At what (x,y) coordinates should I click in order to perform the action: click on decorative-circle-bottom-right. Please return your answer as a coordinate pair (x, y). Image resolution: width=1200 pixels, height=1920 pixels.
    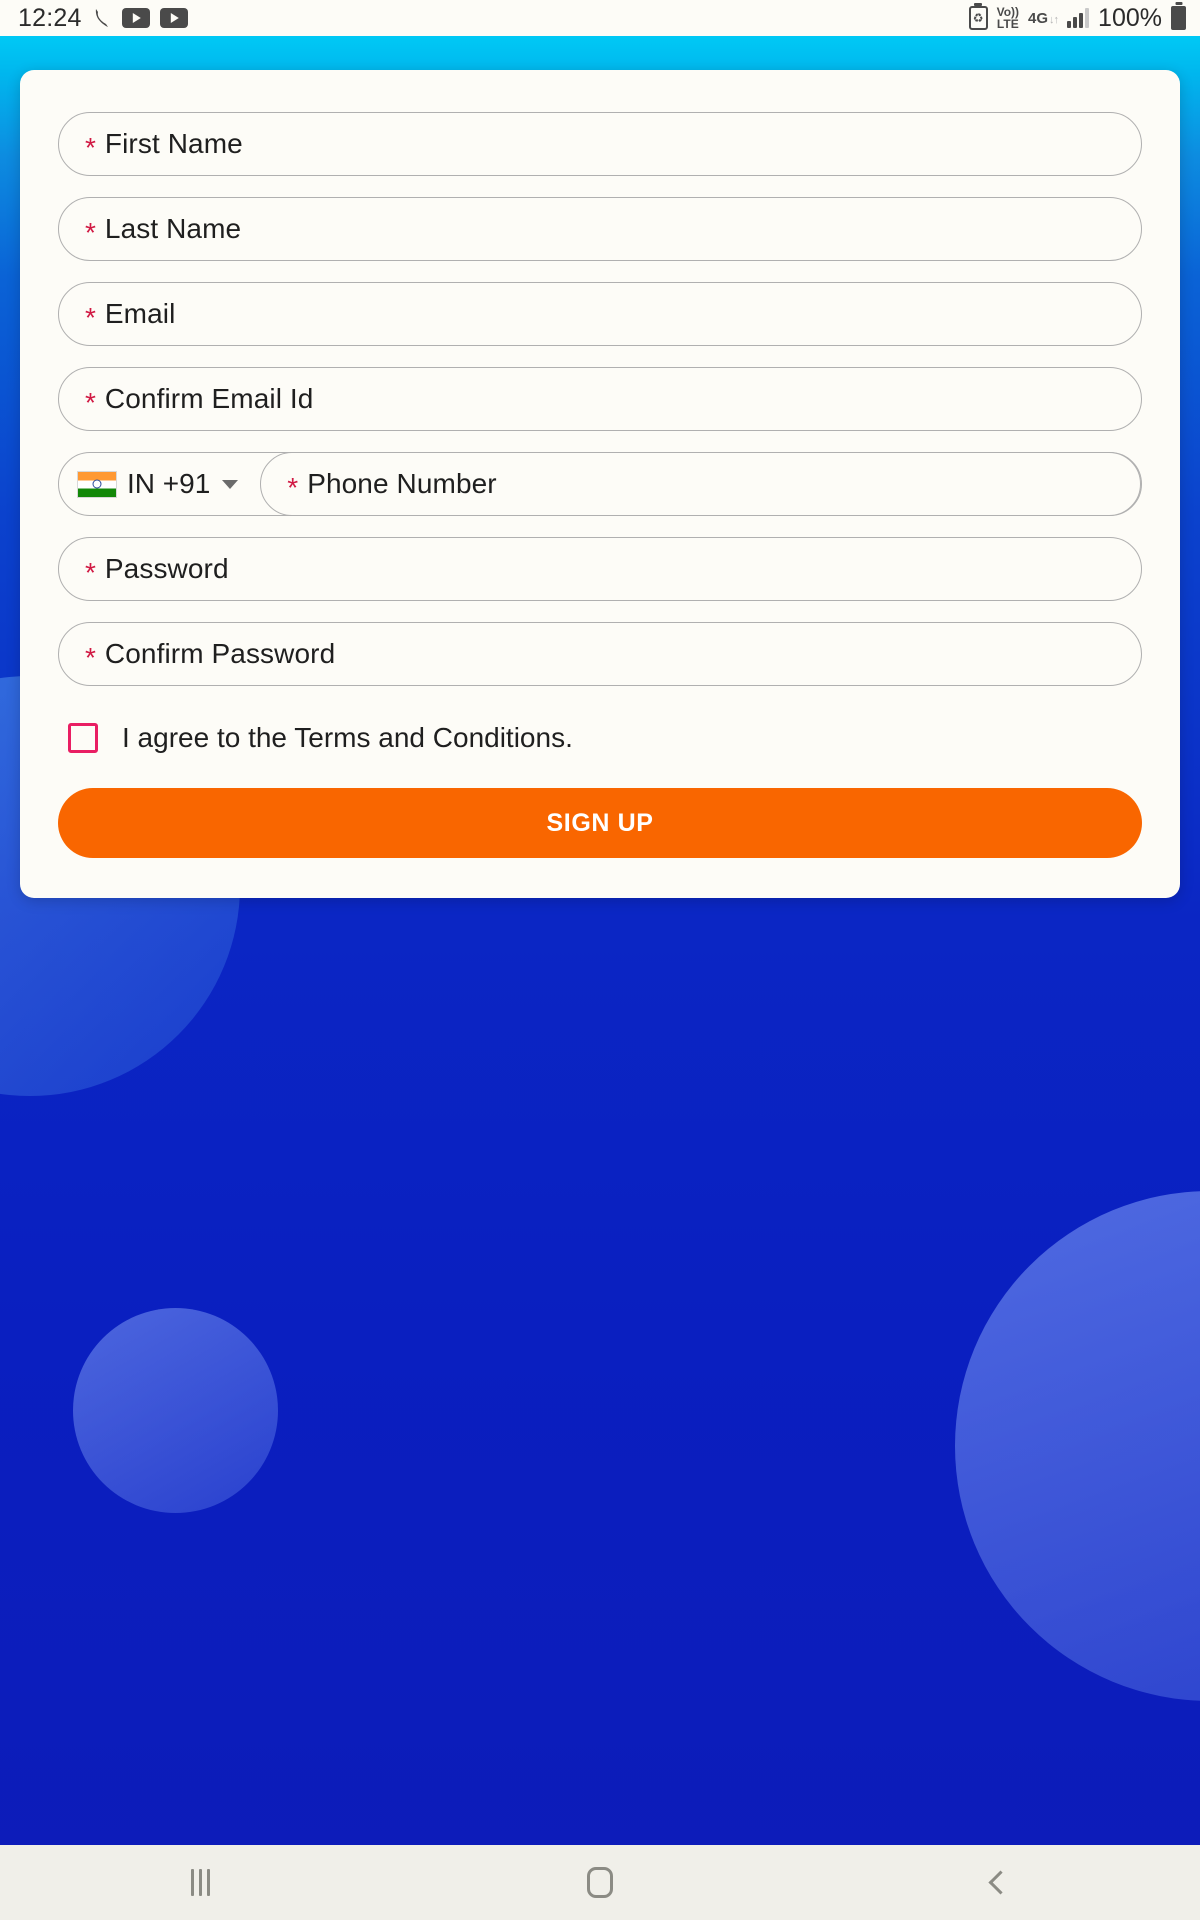
    Looking at the image, I should click on (1077, 1446).